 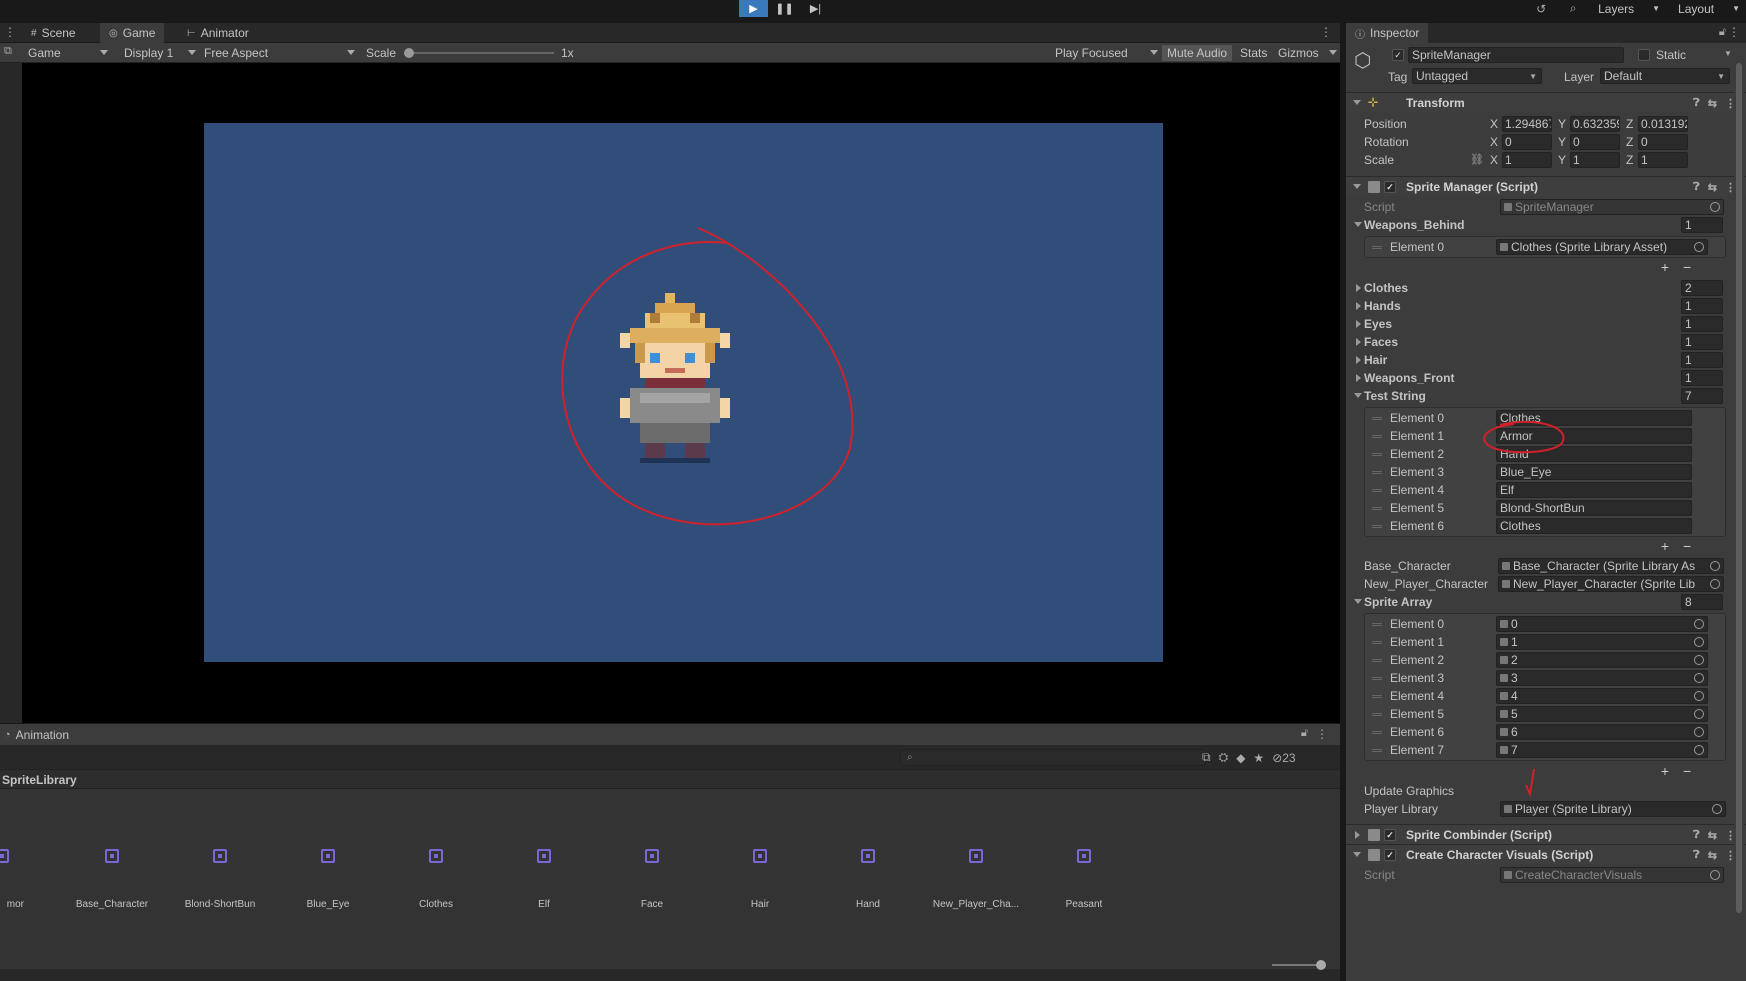 What do you see at coordinates (1091, 53) in the screenshot?
I see `play-focused-dropdown: Play Focused` at bounding box center [1091, 53].